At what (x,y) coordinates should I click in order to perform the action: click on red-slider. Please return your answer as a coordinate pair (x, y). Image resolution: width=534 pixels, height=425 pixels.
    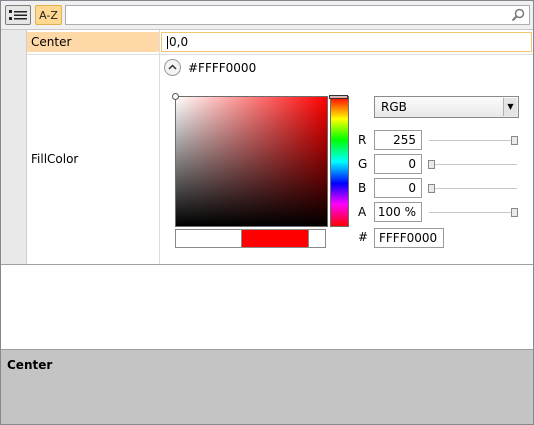
    Looking at the image, I should click on (473, 140).